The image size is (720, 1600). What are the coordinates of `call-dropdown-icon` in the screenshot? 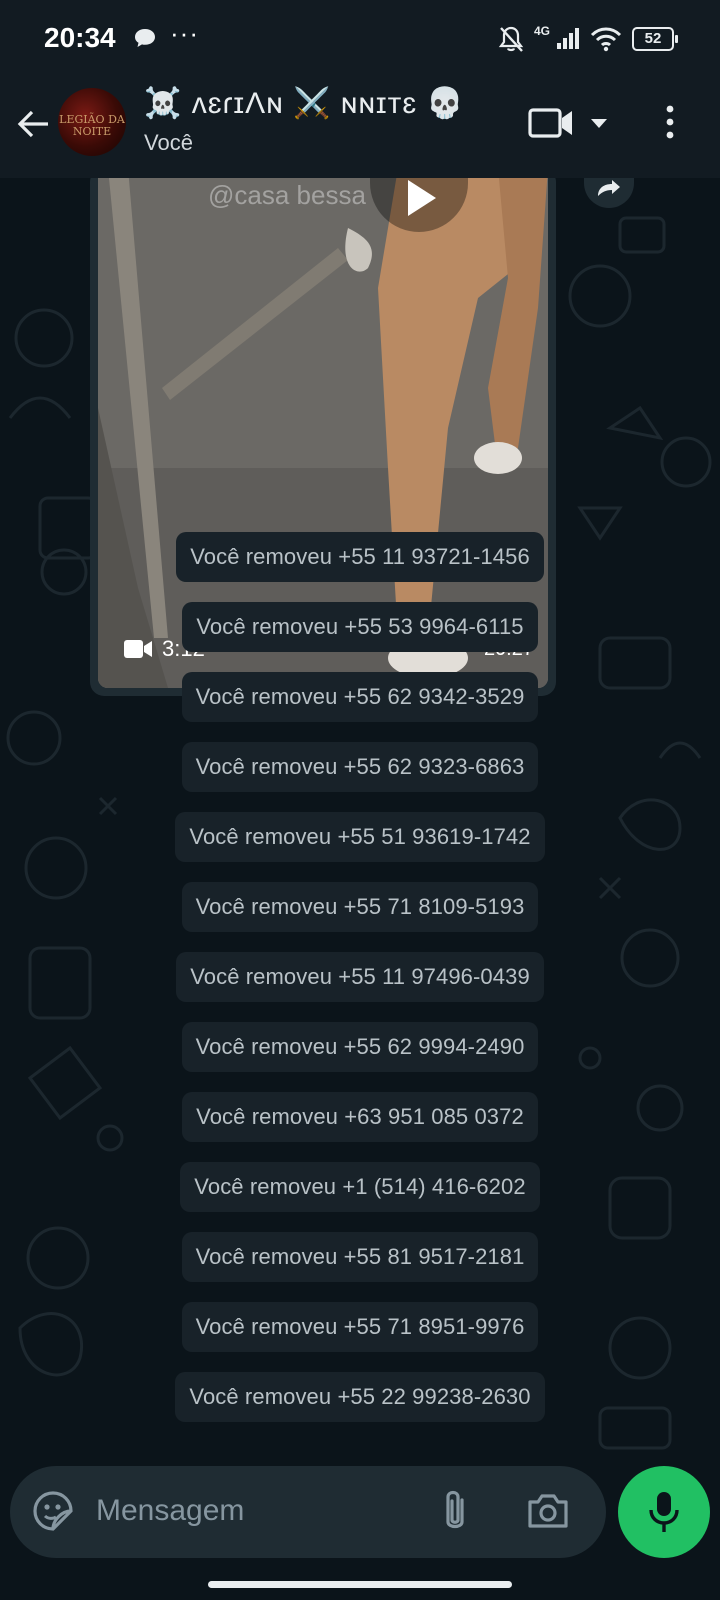 It's located at (599, 124).